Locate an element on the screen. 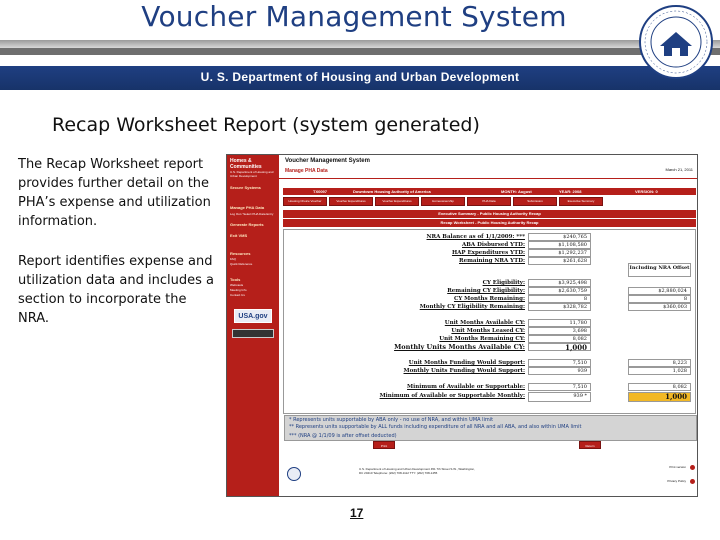  table-row: Remaining NRA YTD: $261,628 is located at coordinates (490, 261).